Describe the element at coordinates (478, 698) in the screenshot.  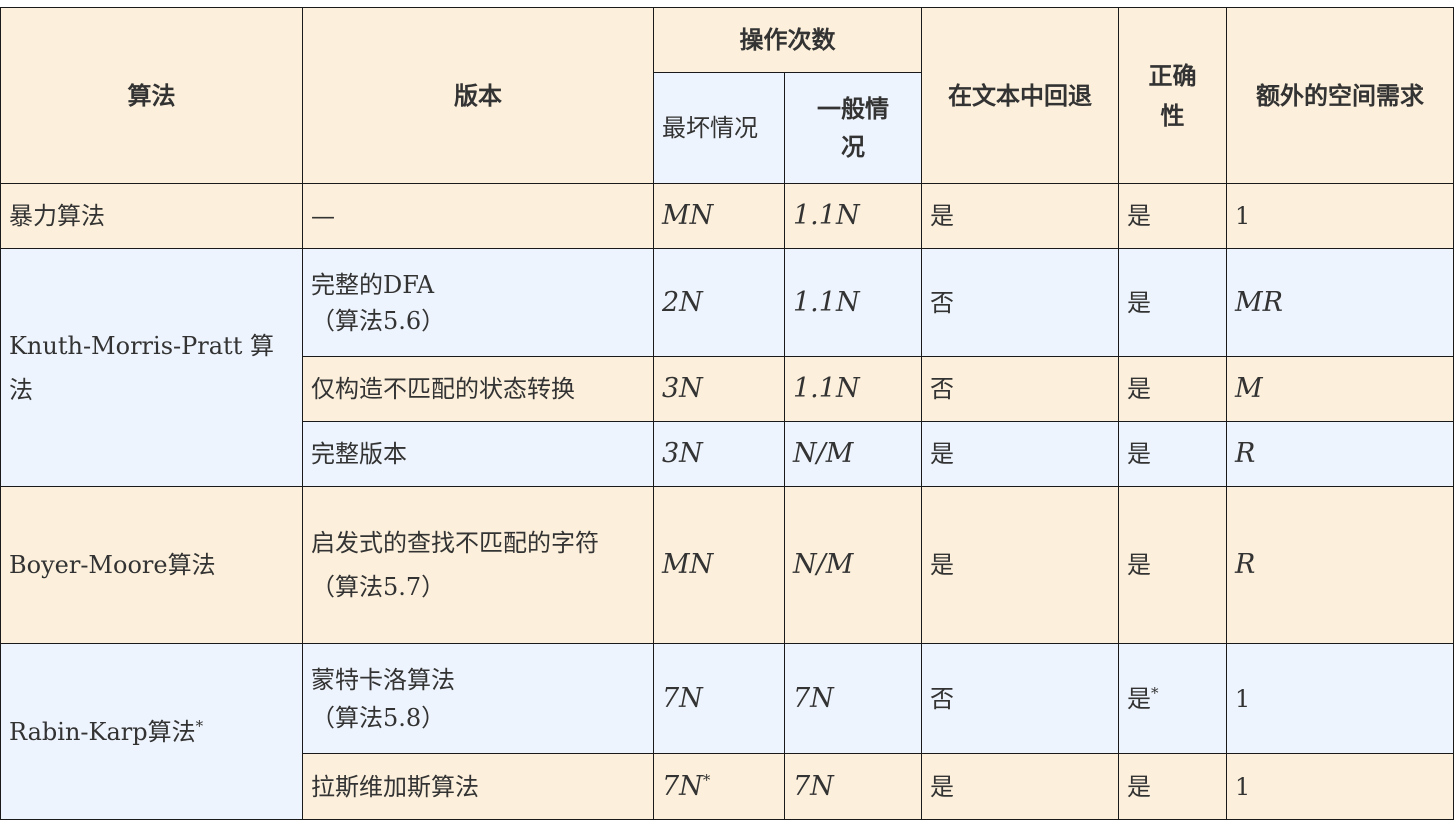
I see `cell-version: 蒙特卡洛算法 （算法5.8）` at that location.